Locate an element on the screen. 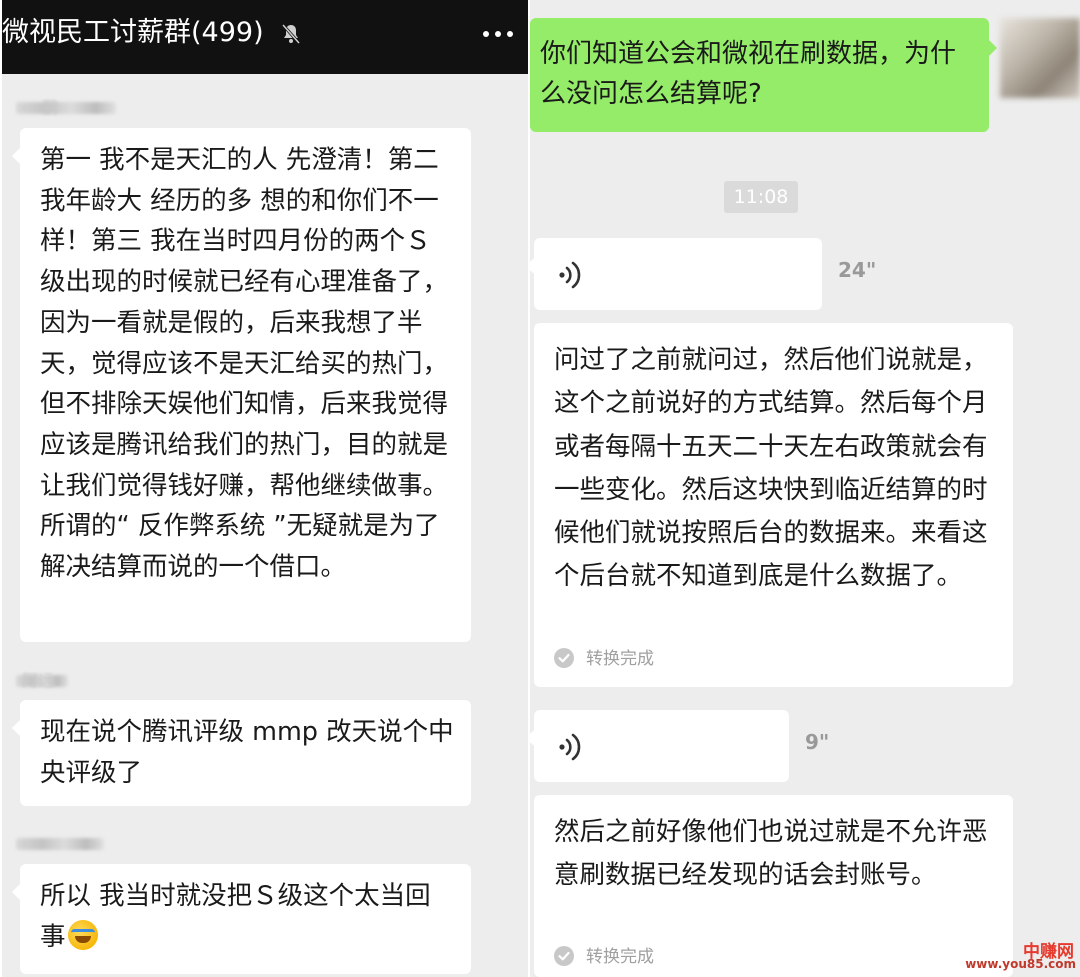  outgoing-message-bubble: 你们知道公会和微视在刷数据，为什么没问怎么结算呢? is located at coordinates (763, 75).